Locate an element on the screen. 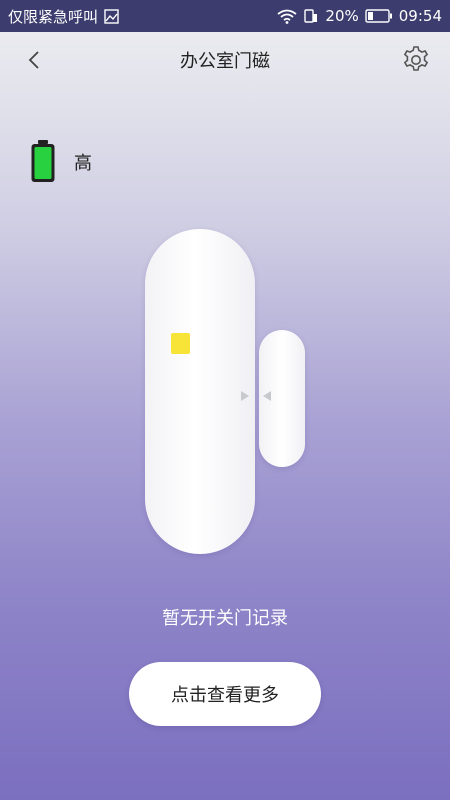 This screenshot has height=800, width=450. arrow-right-icon is located at coordinates (245, 396).